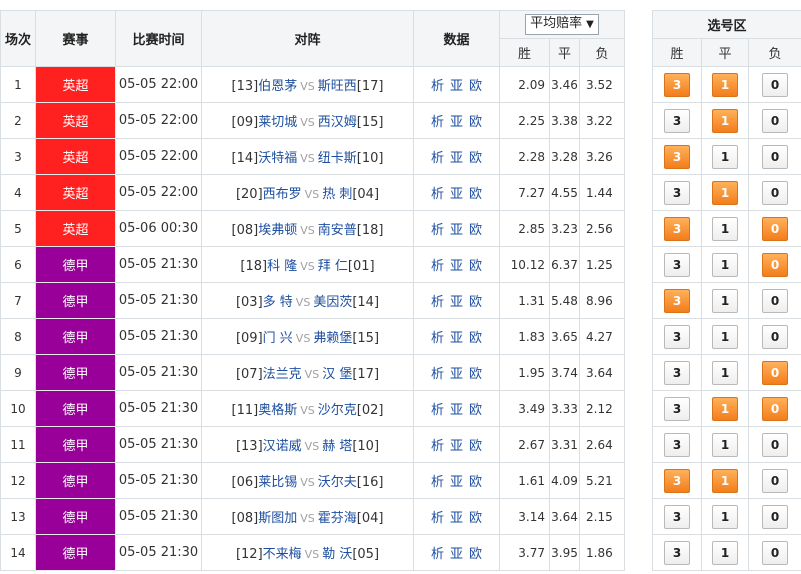 Image resolution: width=801 pixels, height=574 pixels. I want to click on away-team-link: 斯旺西, so click(337, 86).